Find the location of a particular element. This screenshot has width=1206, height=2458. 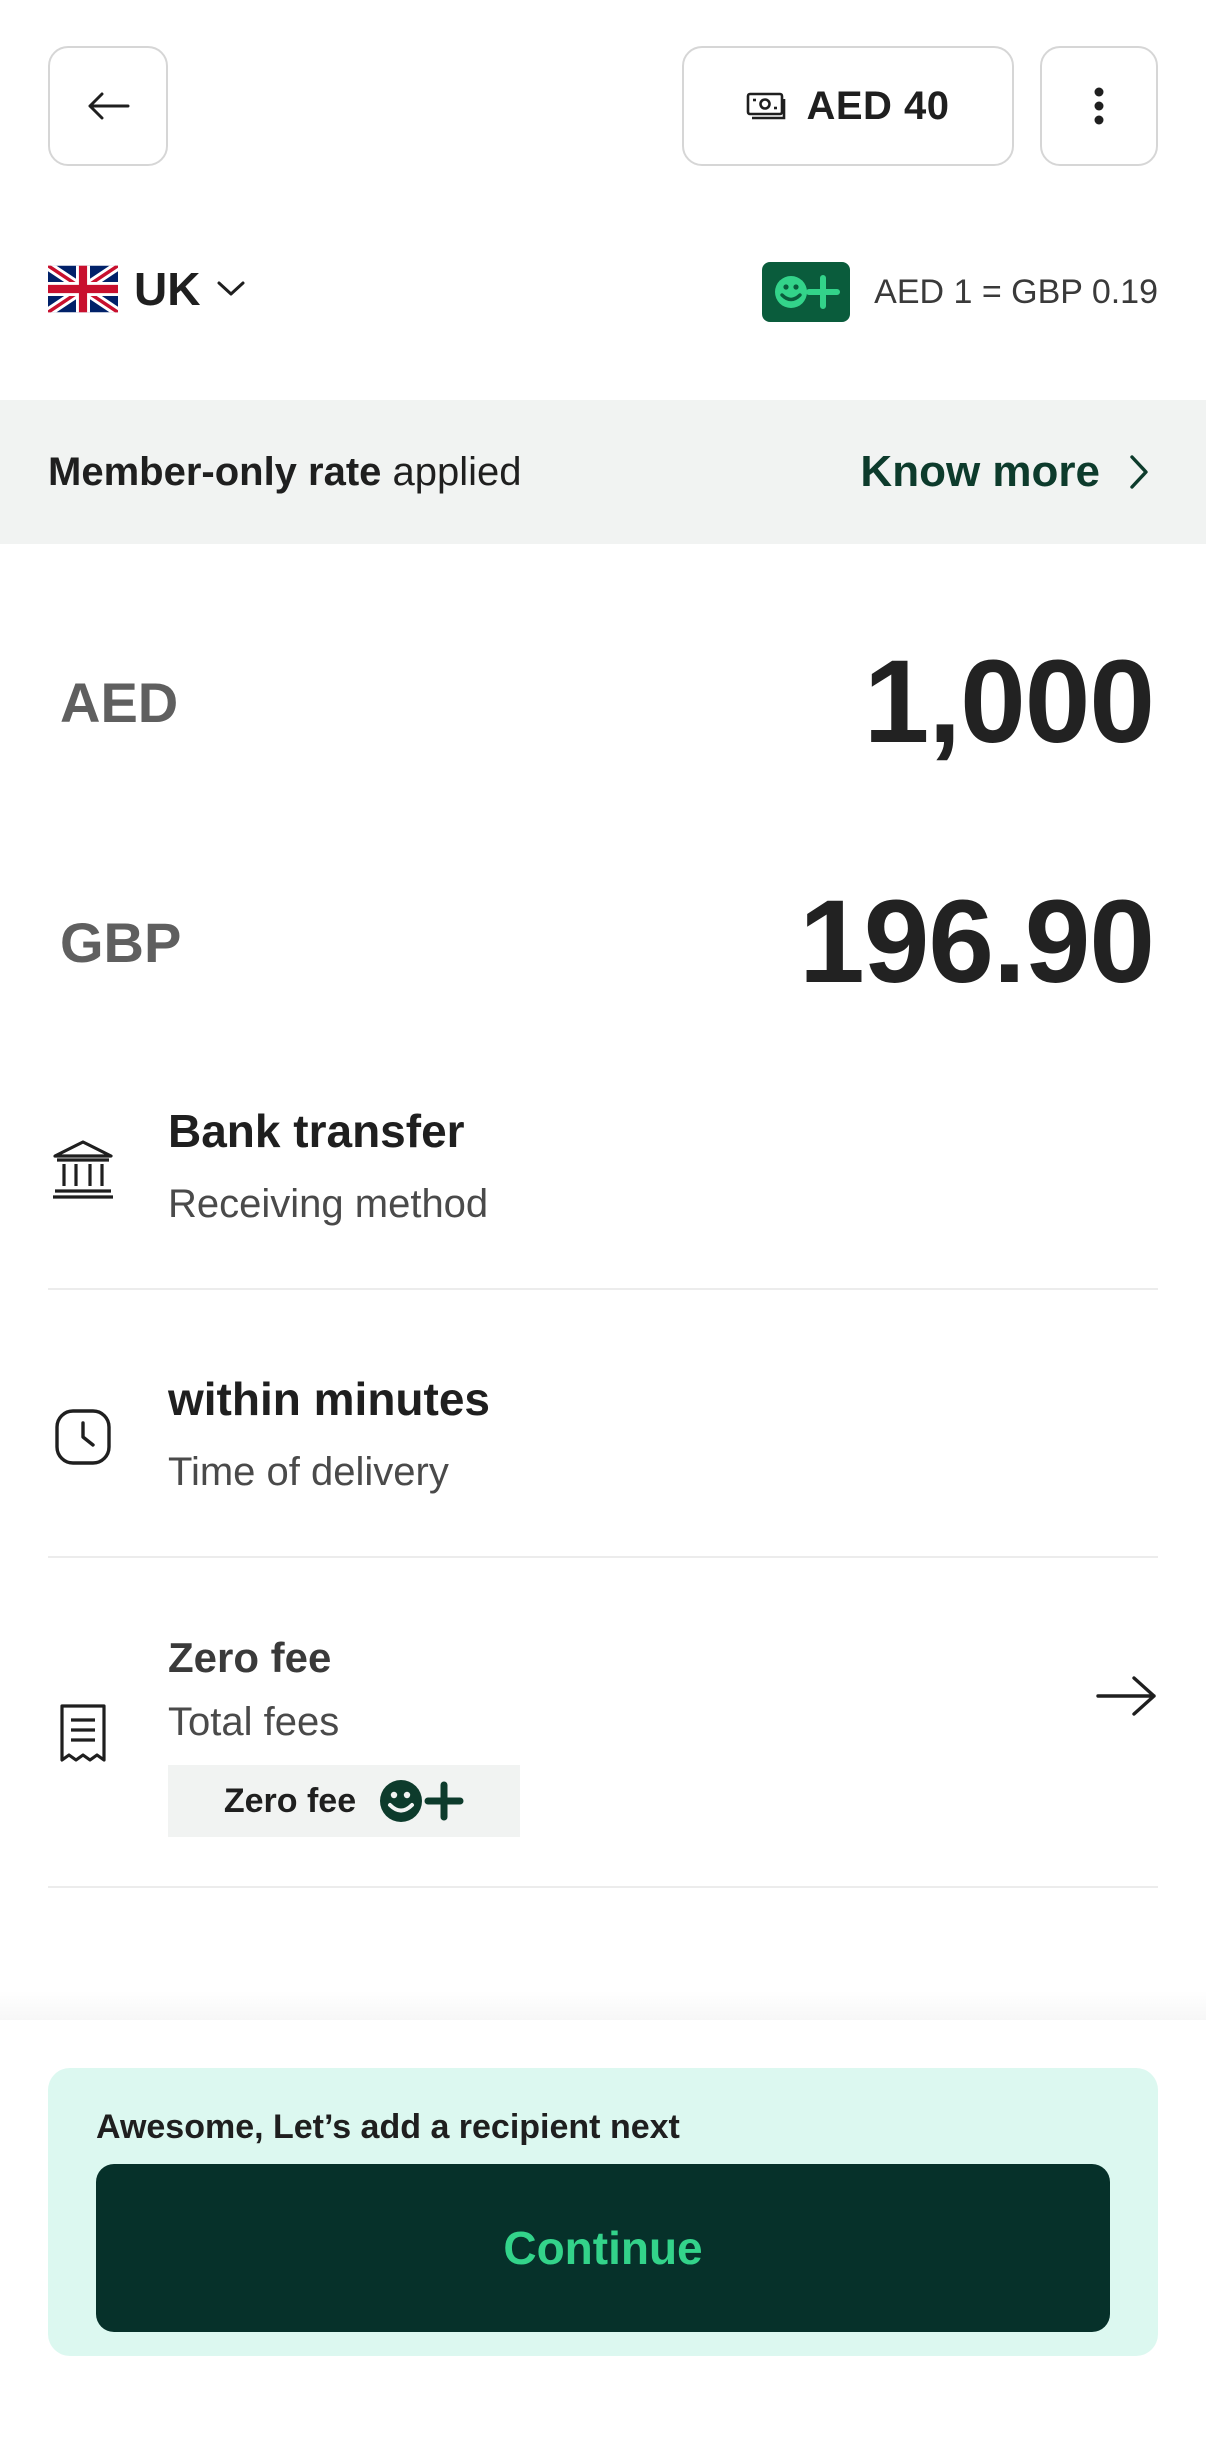

receipt-icon is located at coordinates (83, 1733).